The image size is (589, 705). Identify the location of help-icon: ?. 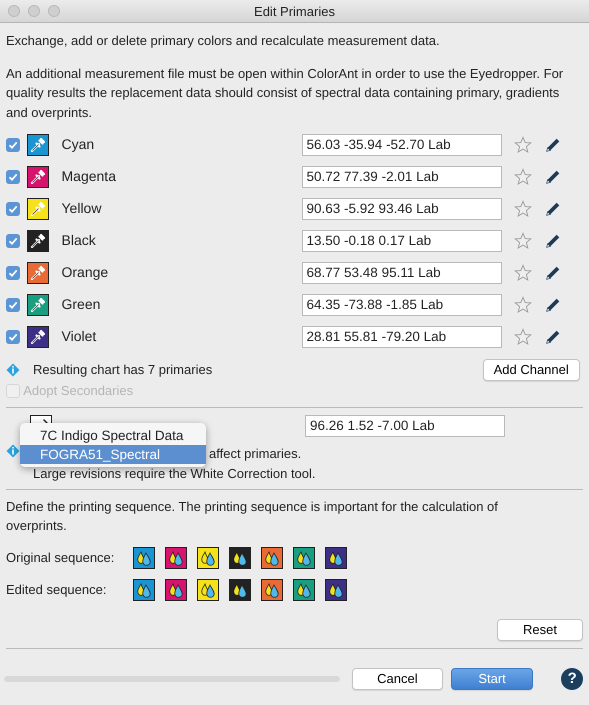
(572, 679).